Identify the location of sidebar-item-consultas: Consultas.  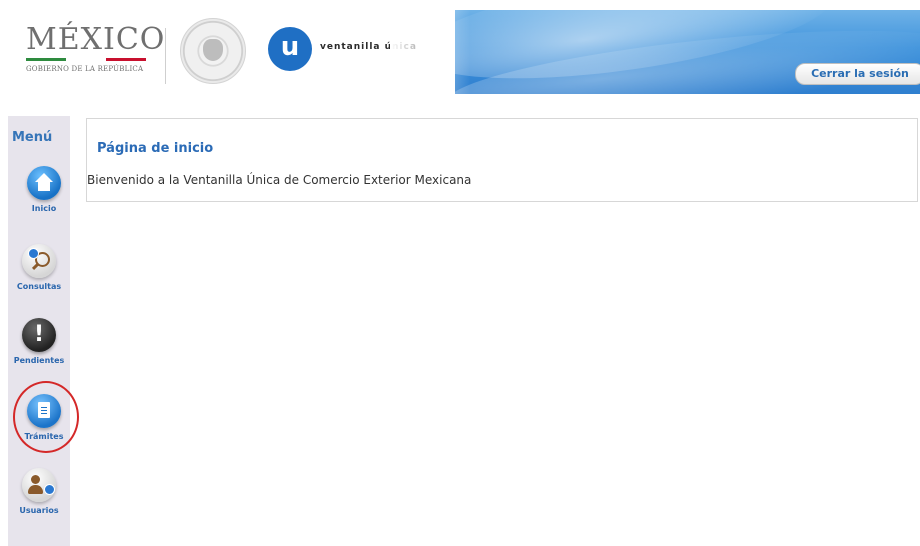
(39, 267).